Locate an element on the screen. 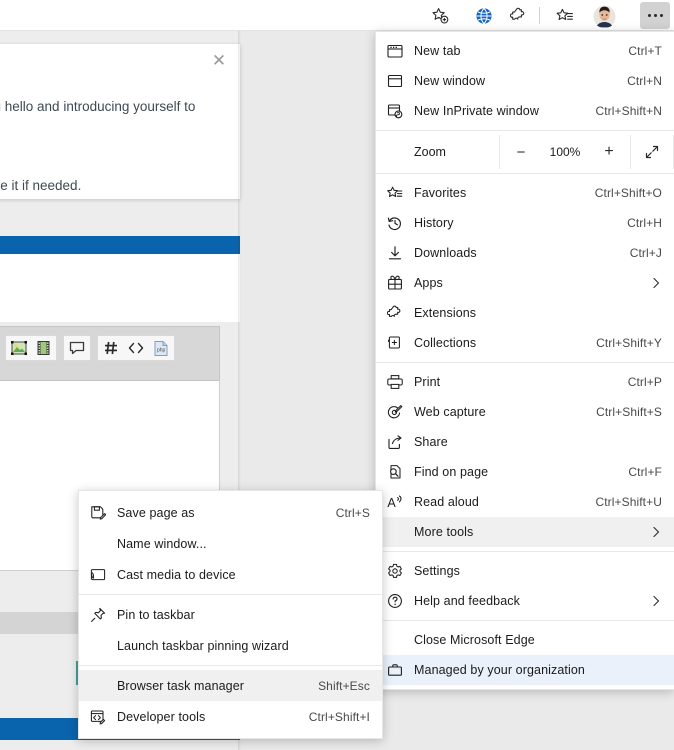  browser-toolbar is located at coordinates (337, 15).